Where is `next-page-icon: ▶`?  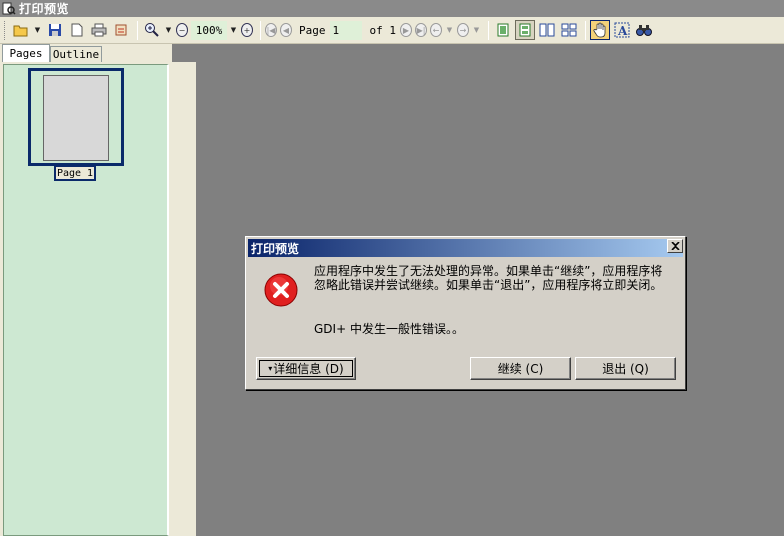 next-page-icon: ▶ is located at coordinates (406, 30).